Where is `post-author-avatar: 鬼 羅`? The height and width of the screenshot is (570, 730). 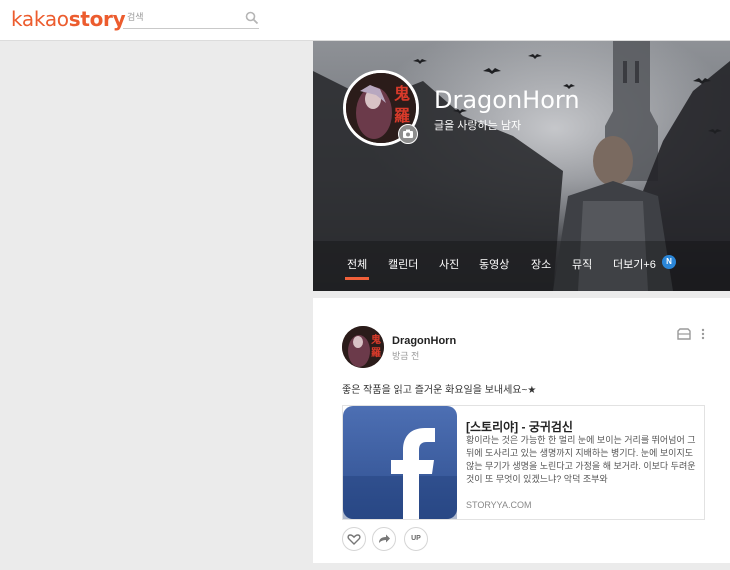 post-author-avatar: 鬼 羅 is located at coordinates (363, 347).